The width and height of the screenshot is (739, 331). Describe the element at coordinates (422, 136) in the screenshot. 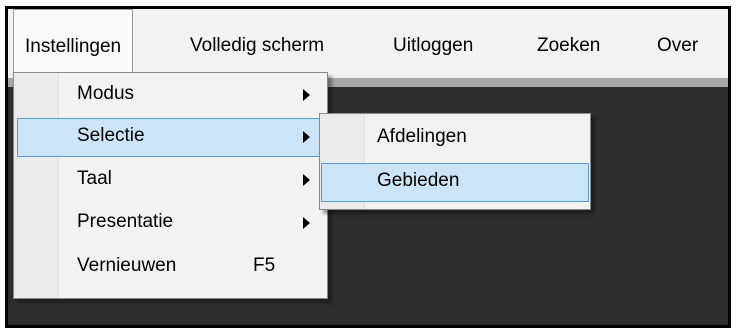

I see `menu-item-label: Afdelingen` at that location.